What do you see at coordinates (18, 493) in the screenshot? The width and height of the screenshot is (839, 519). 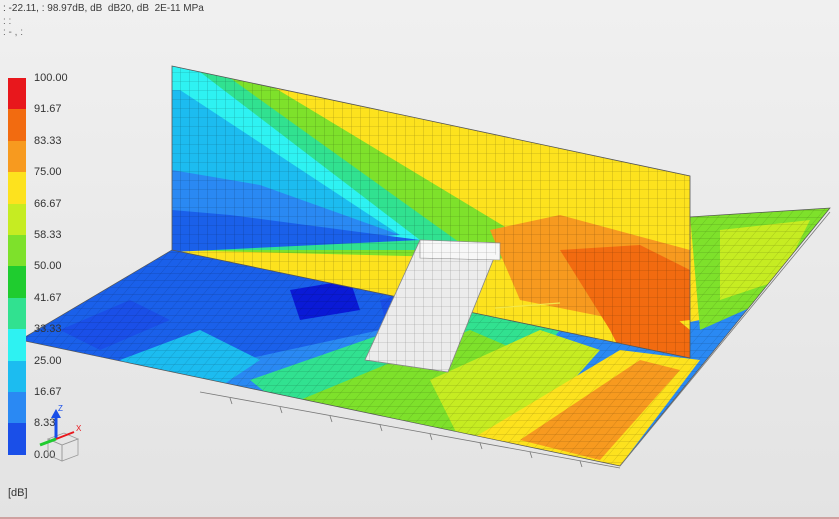 I see `legend-unit: [dB]` at bounding box center [18, 493].